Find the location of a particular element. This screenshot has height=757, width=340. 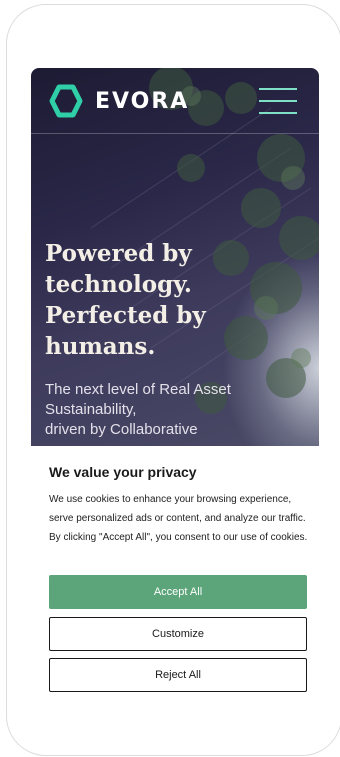

hamburger-icon is located at coordinates (278, 101).